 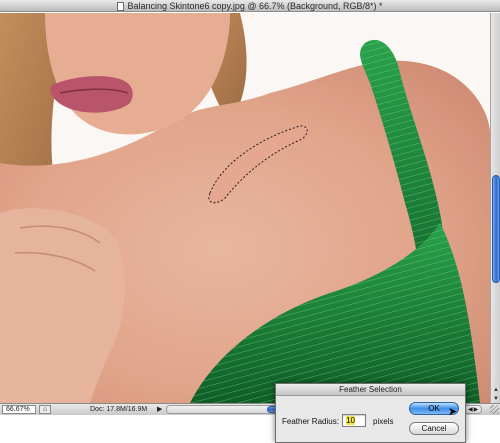 I want to click on document-icon, so click(x=121, y=6).